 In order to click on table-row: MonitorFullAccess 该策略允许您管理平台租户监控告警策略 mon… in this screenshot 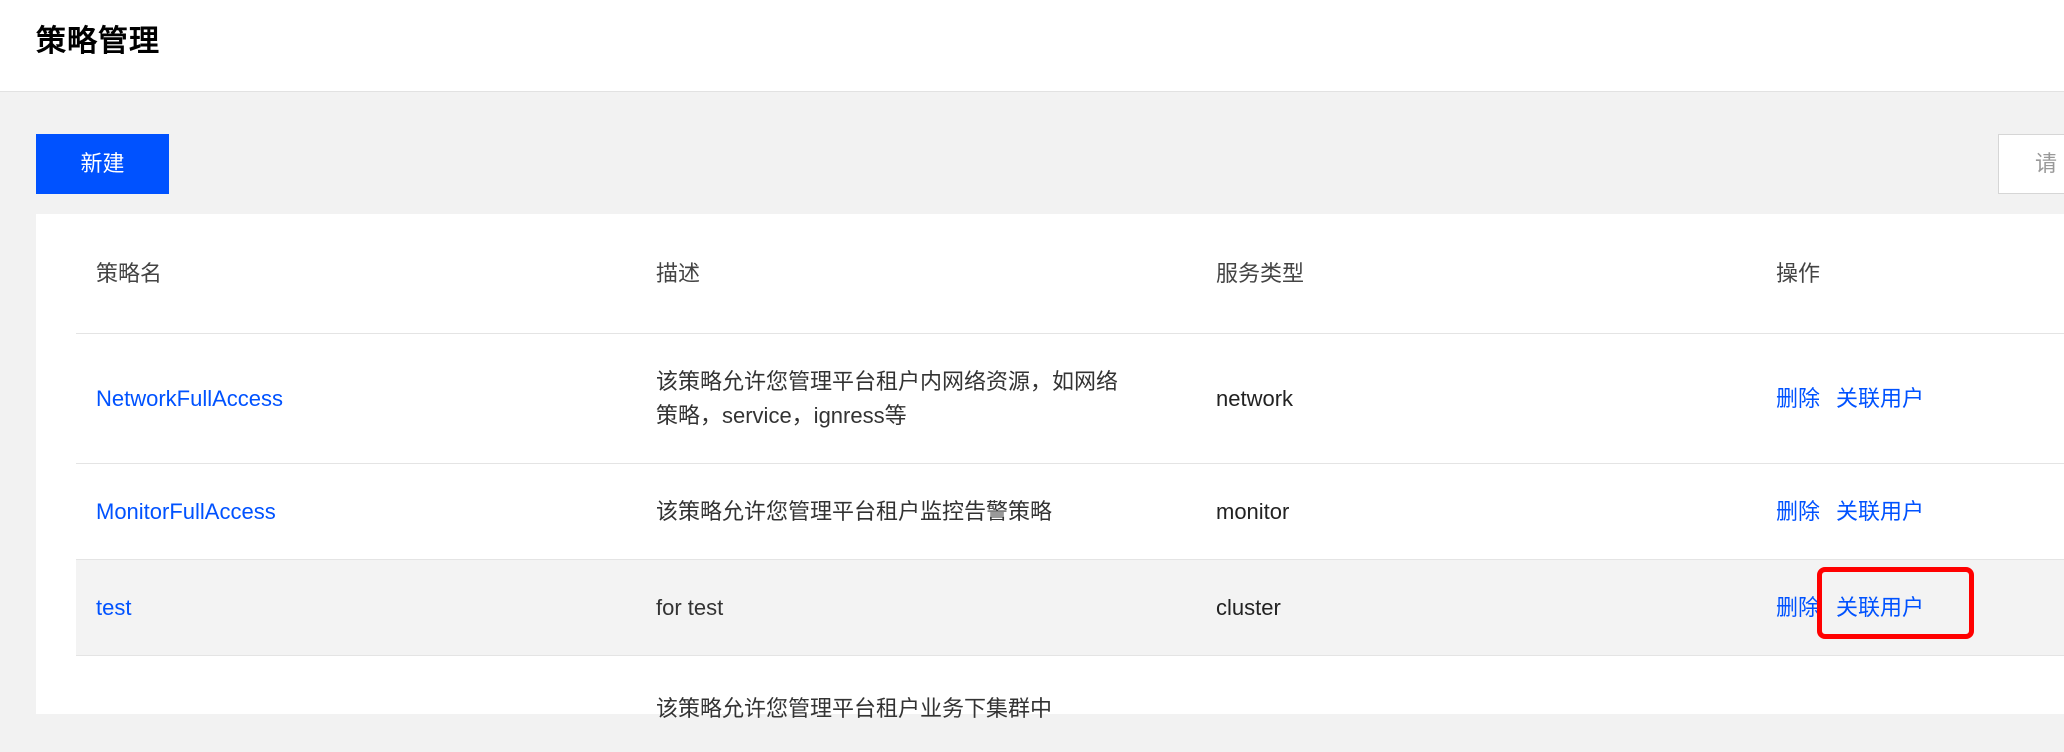, I will do `click(1070, 512)`.